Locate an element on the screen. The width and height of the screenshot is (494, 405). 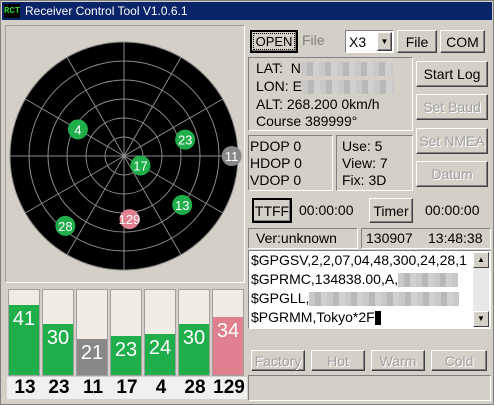
timer-button: Timer is located at coordinates (391, 210).